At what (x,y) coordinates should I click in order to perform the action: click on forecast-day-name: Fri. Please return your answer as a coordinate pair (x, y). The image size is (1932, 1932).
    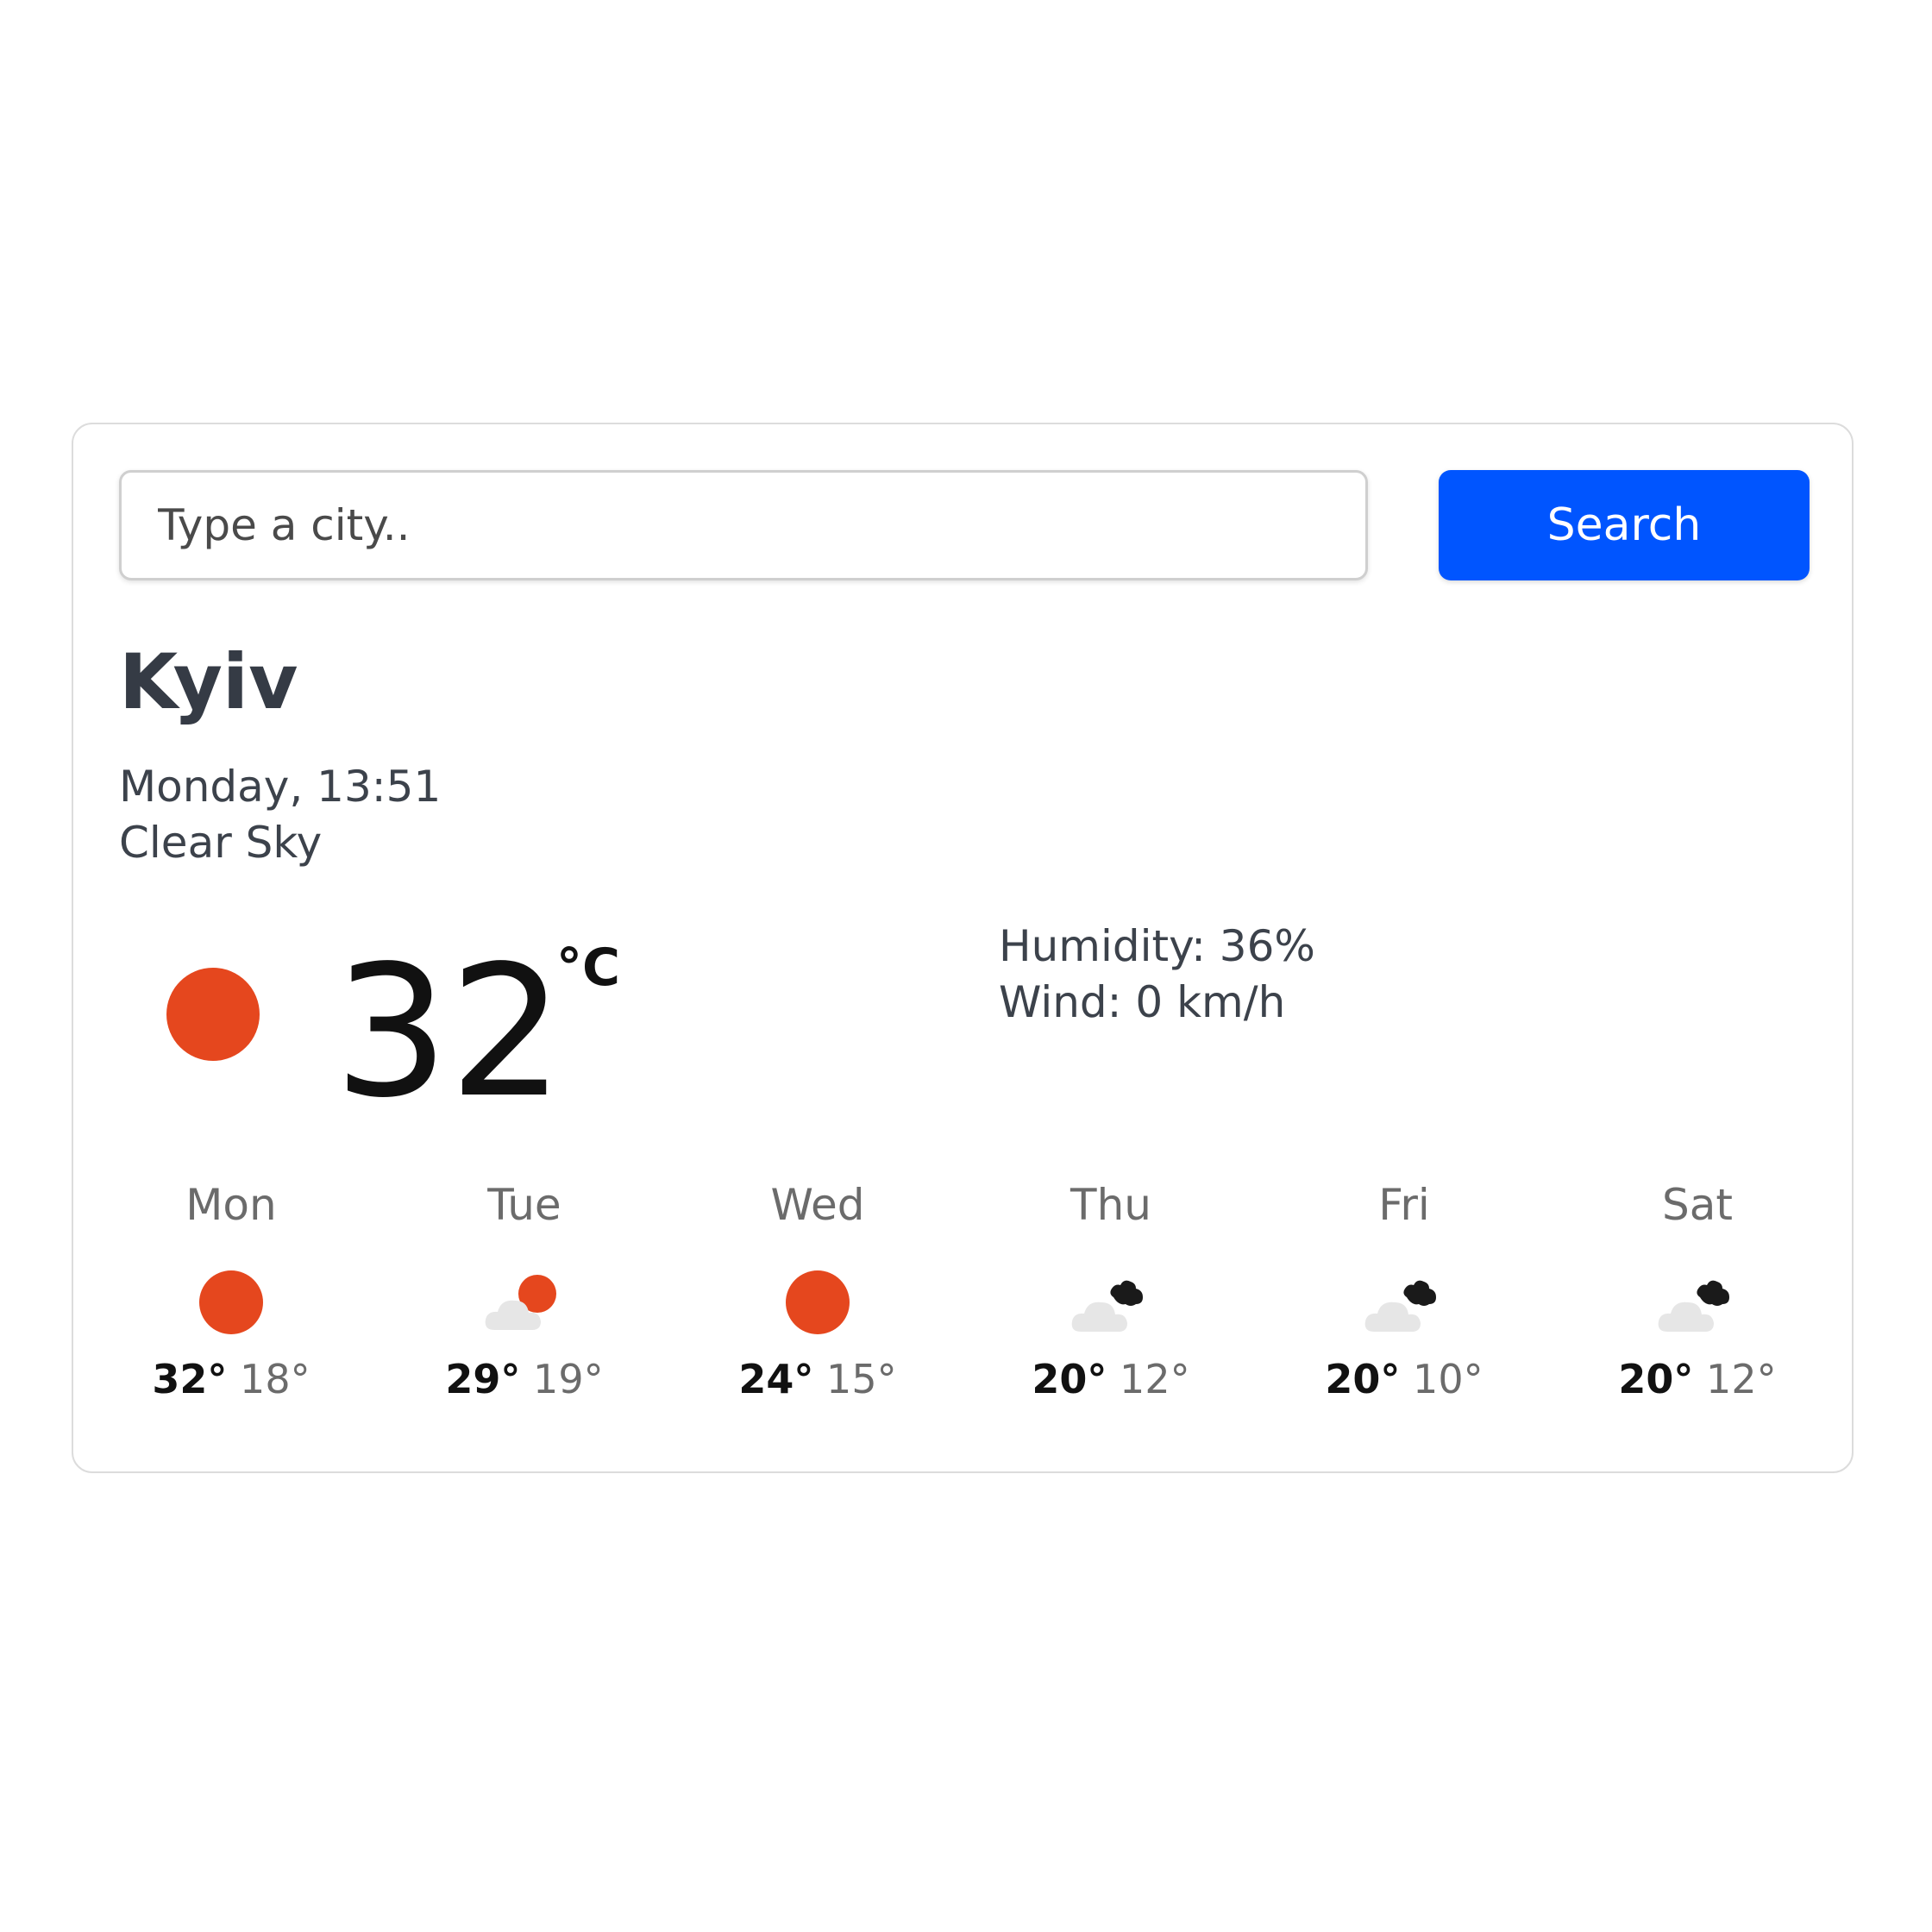
    Looking at the image, I should click on (1404, 1205).